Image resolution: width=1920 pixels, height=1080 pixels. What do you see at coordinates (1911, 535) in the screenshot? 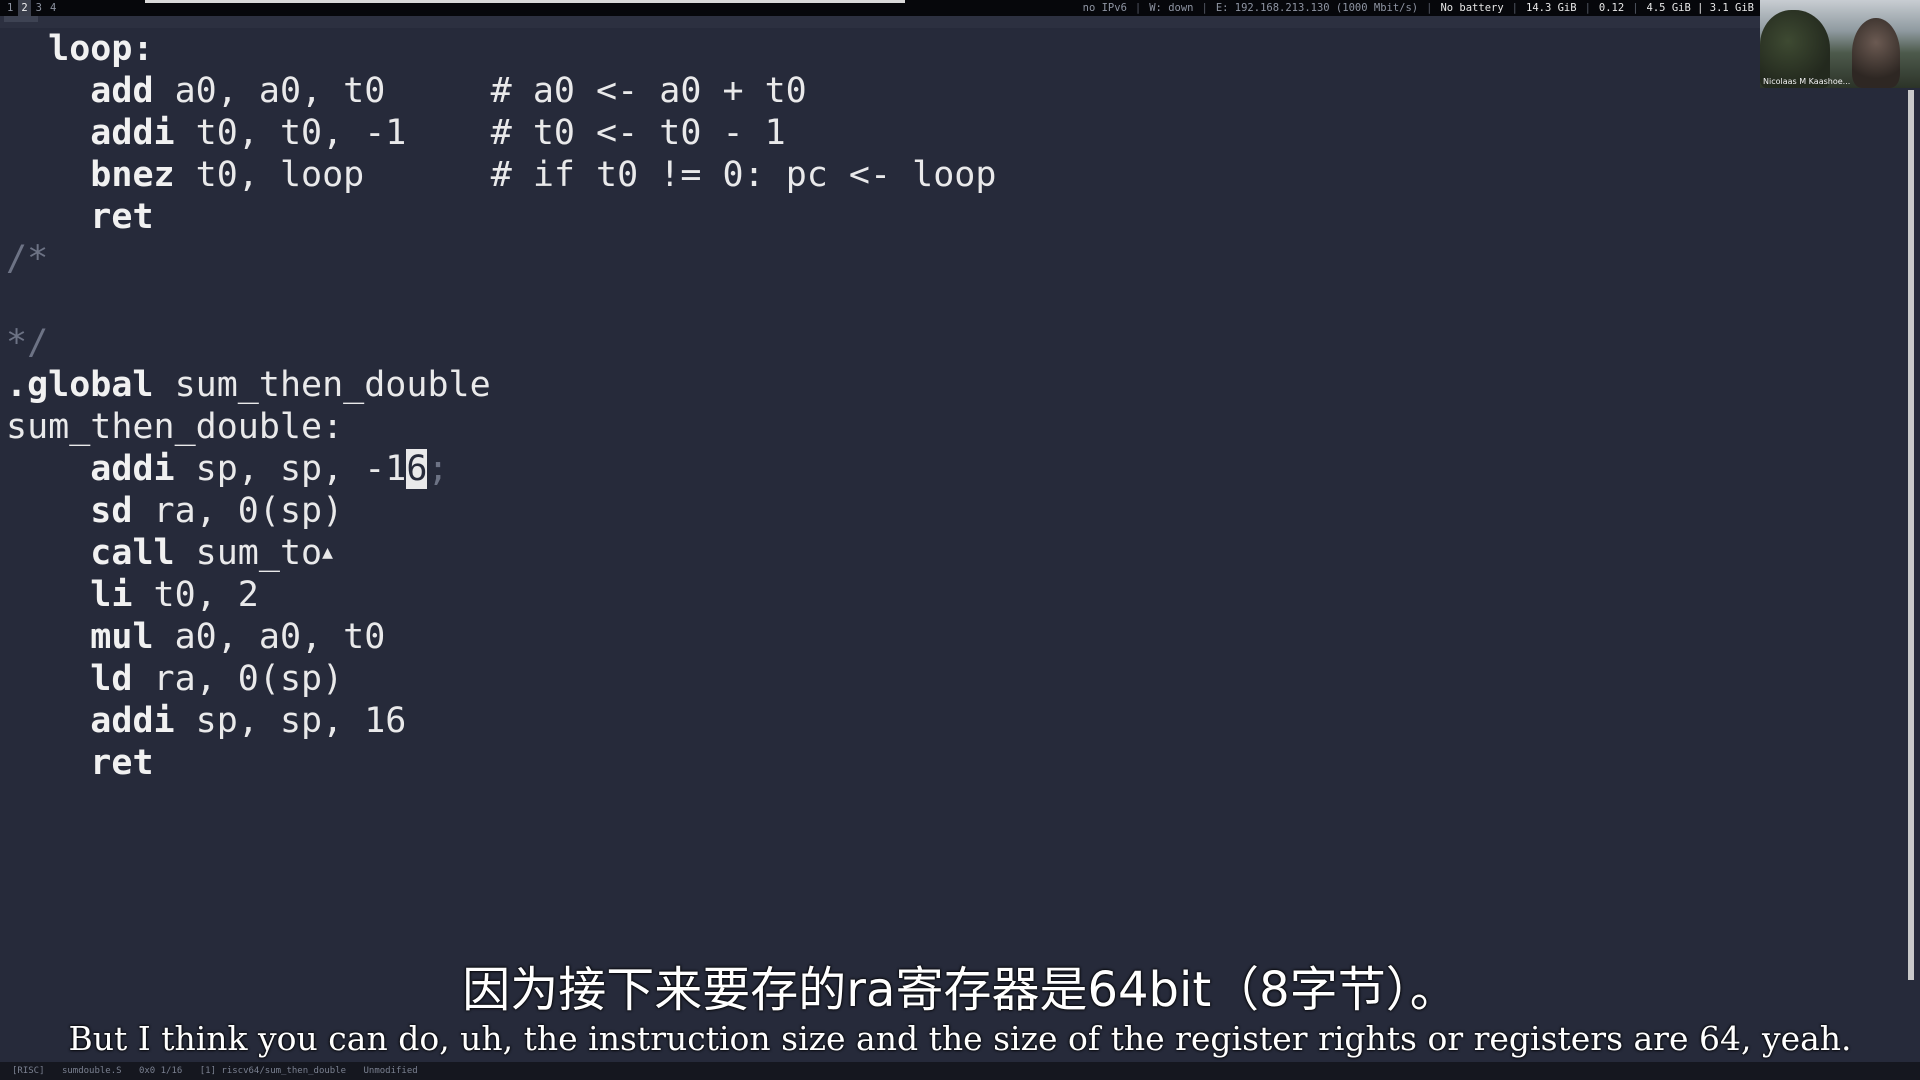
I see `scrollbar` at bounding box center [1911, 535].